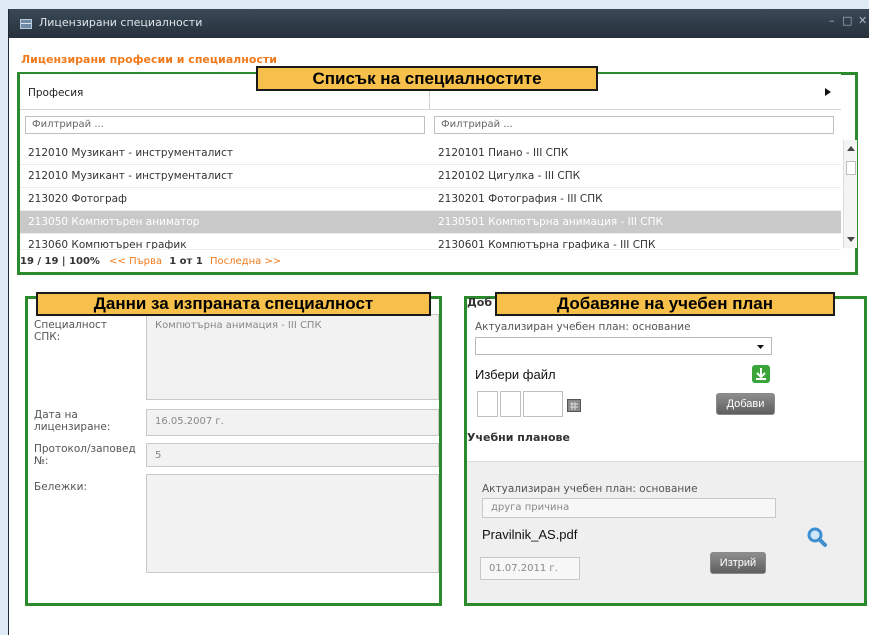 The height and width of the screenshot is (635, 869). I want to click on row-profession: 213020 Фотограф, so click(78, 199).